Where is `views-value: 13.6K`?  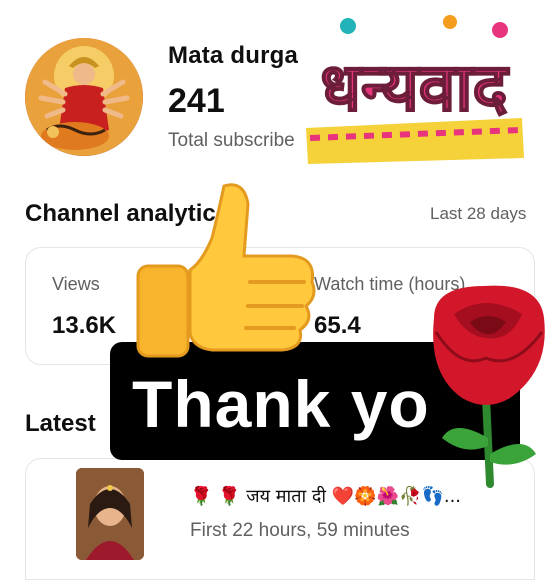
views-value: 13.6K is located at coordinates (84, 325).